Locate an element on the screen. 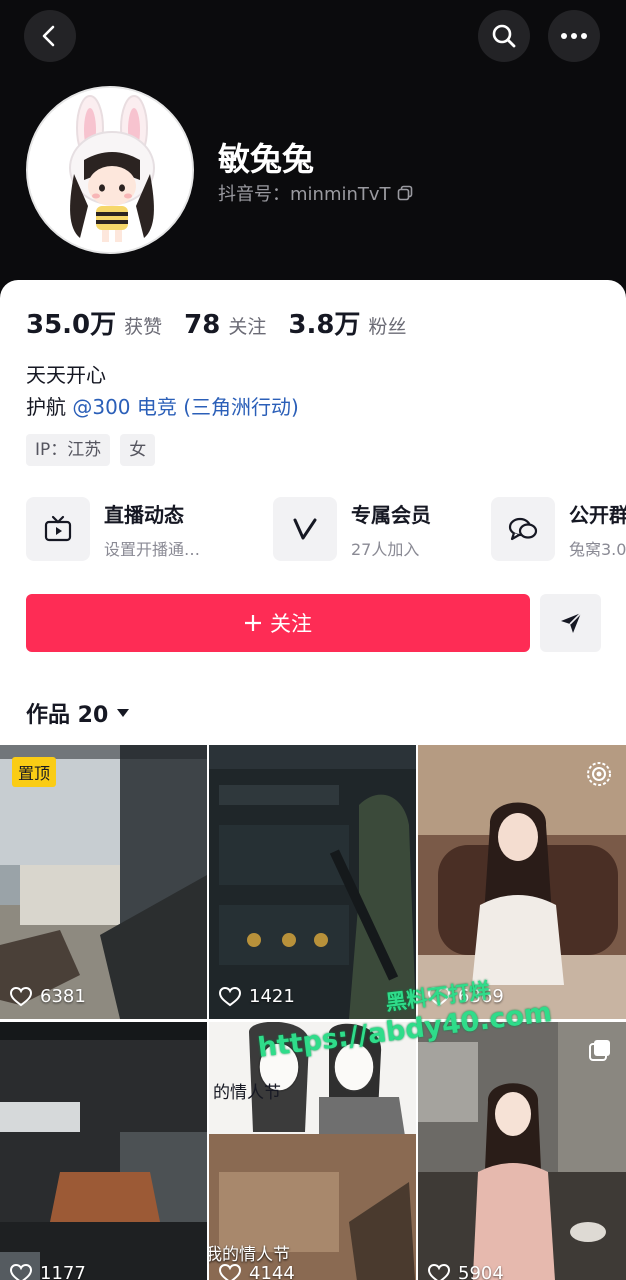 This screenshot has height=1280, width=626. stat-likes: 35.0万 获赞 is located at coordinates (94, 322).